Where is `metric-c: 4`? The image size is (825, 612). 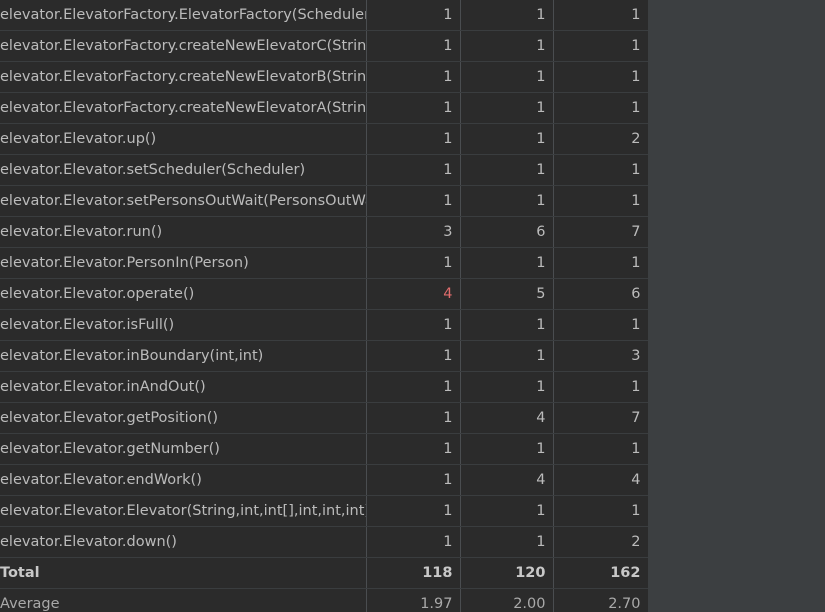 metric-c: 4 is located at coordinates (600, 480).